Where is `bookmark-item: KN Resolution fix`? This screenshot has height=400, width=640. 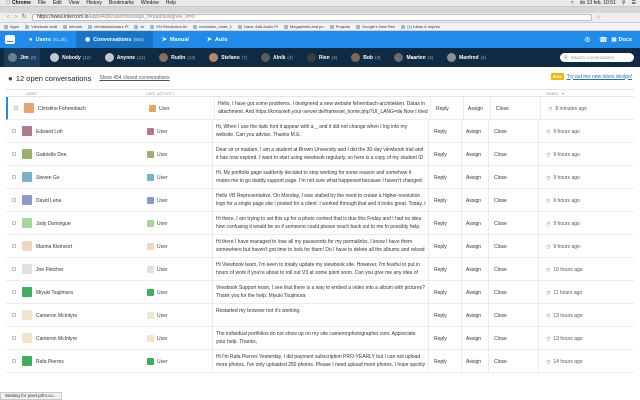 bookmark-item: KN Resolution fix is located at coordinates (168, 26).